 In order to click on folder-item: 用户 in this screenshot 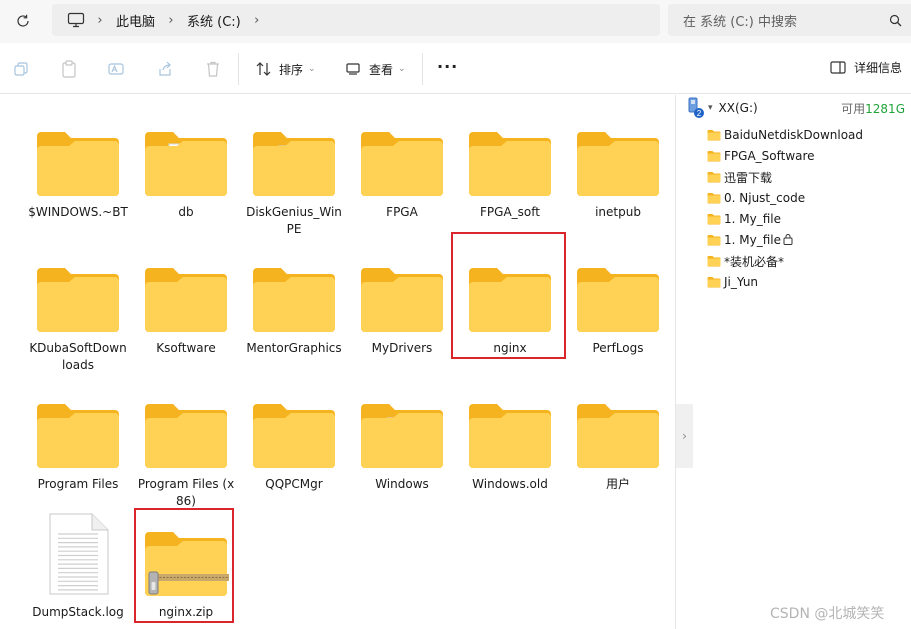, I will do `click(618, 438)`.